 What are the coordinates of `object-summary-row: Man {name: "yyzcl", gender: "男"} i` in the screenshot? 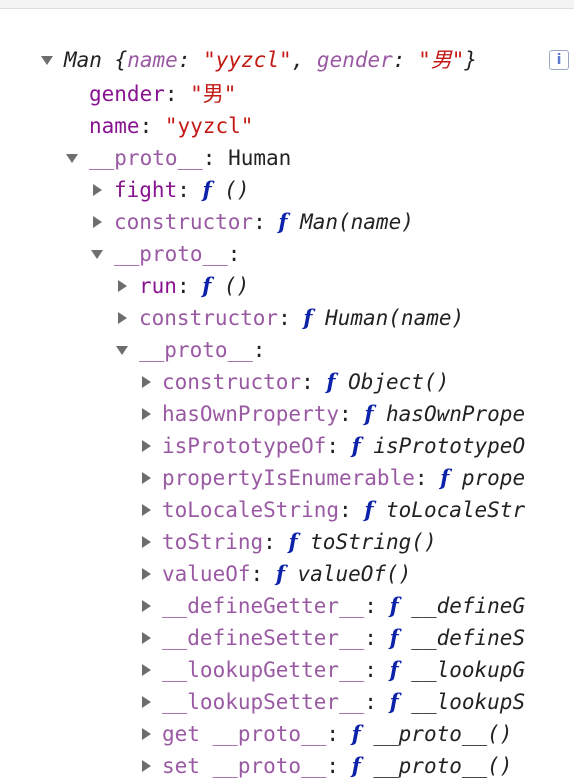 It's located at (287, 60).